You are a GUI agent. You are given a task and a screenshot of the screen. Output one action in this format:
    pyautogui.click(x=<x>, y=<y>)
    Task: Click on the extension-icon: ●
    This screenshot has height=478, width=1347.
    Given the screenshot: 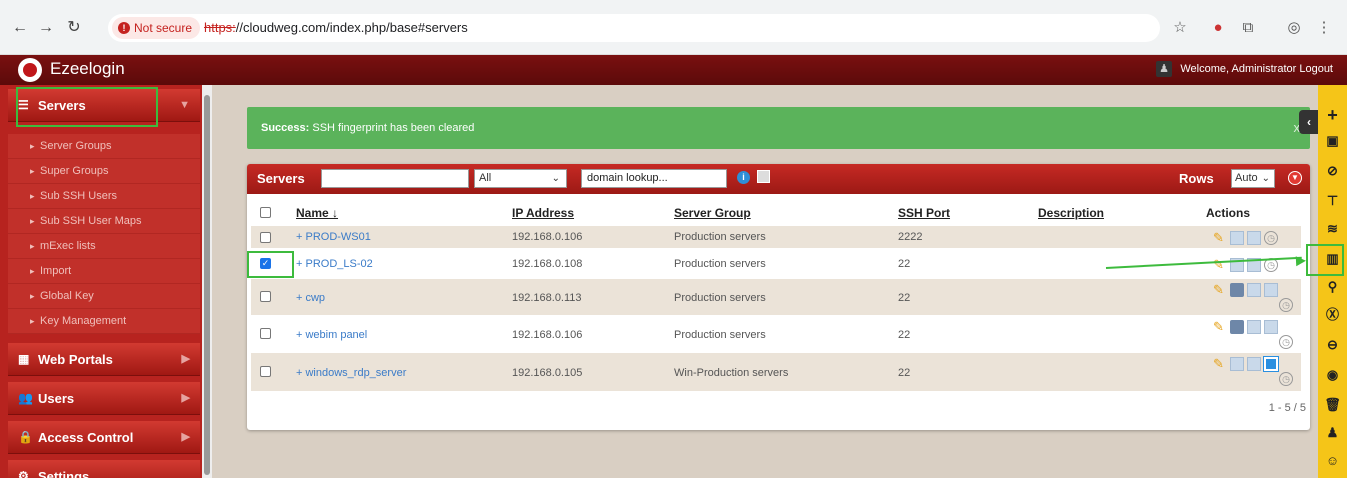 What is the action you would take?
    pyautogui.click(x=1218, y=28)
    